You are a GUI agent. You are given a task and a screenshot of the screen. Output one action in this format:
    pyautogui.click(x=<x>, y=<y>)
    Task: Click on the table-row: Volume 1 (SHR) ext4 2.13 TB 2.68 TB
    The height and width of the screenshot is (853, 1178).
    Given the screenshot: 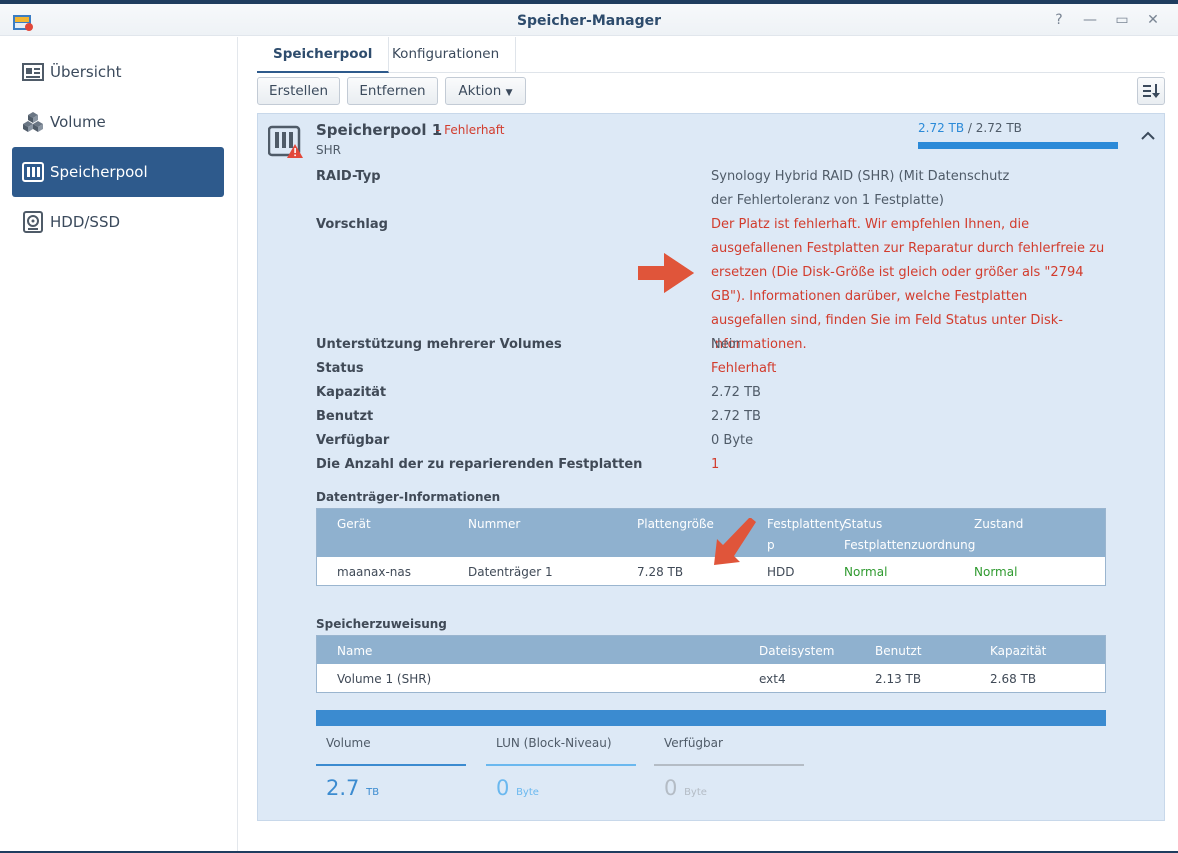 What is the action you would take?
    pyautogui.click(x=711, y=678)
    